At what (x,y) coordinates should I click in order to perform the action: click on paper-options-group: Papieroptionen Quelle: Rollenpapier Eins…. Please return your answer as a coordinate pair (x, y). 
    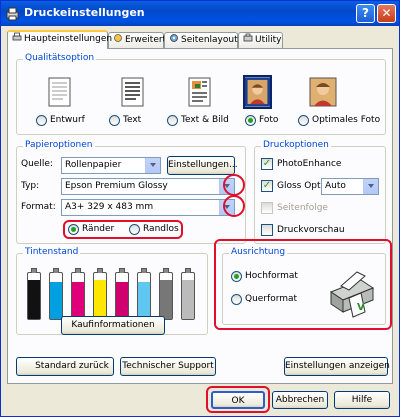
    Looking at the image, I should click on (131, 192).